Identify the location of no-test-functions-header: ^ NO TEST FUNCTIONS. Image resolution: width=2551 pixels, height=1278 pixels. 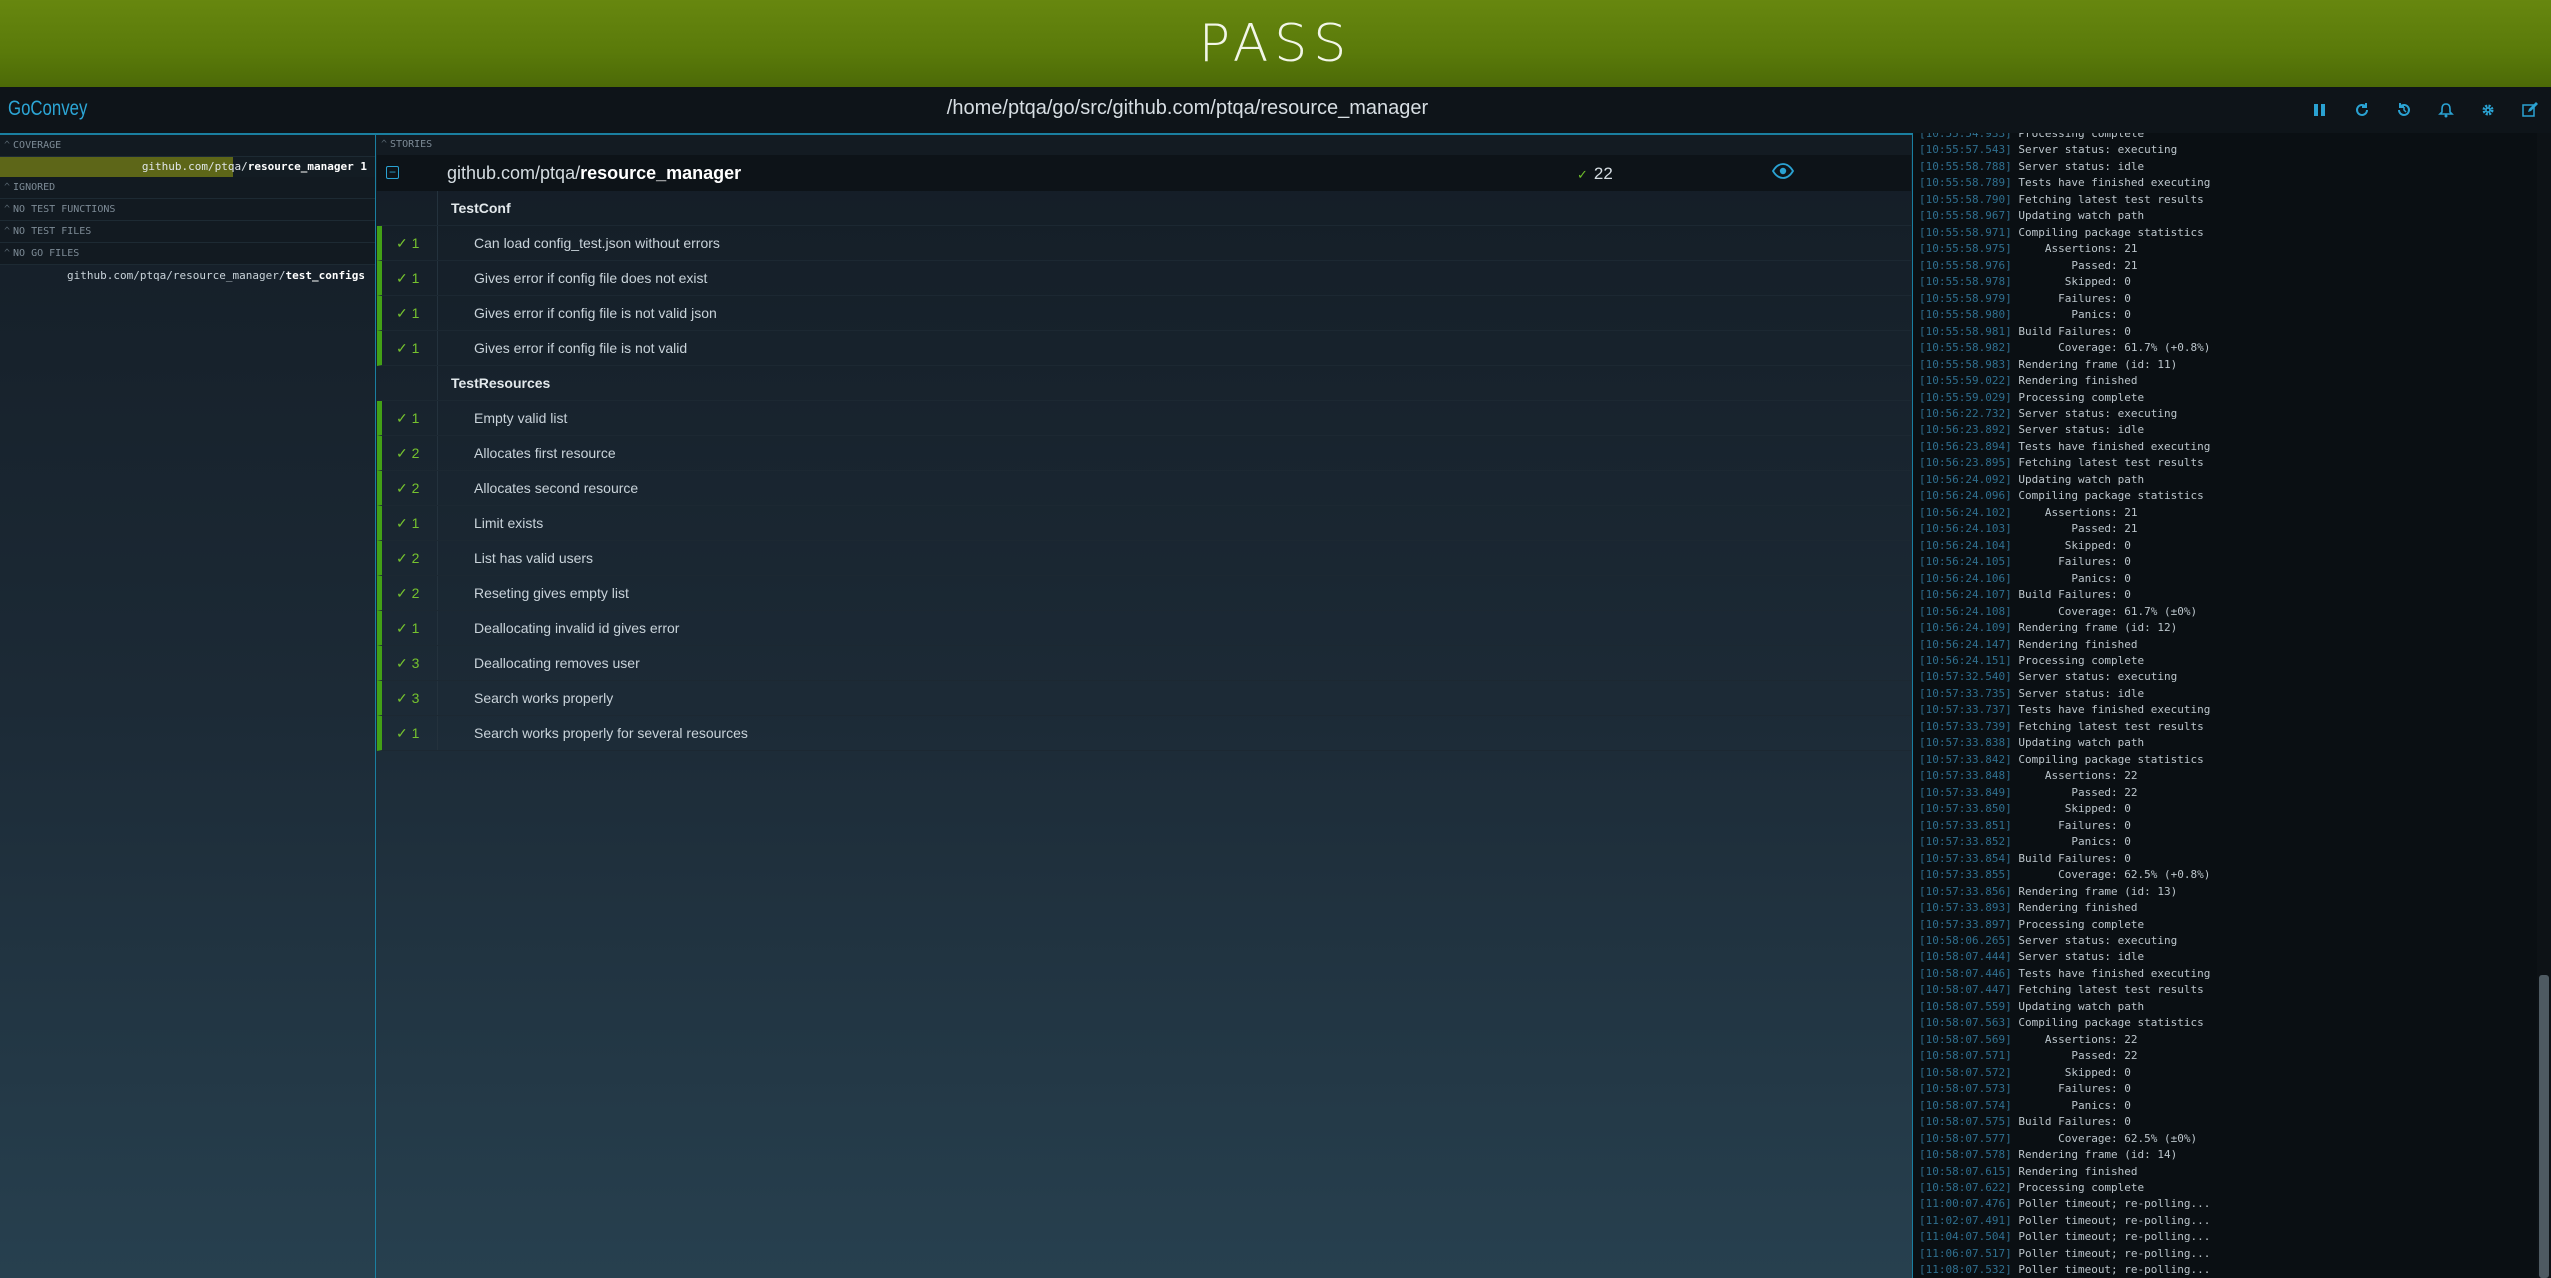
(187, 210).